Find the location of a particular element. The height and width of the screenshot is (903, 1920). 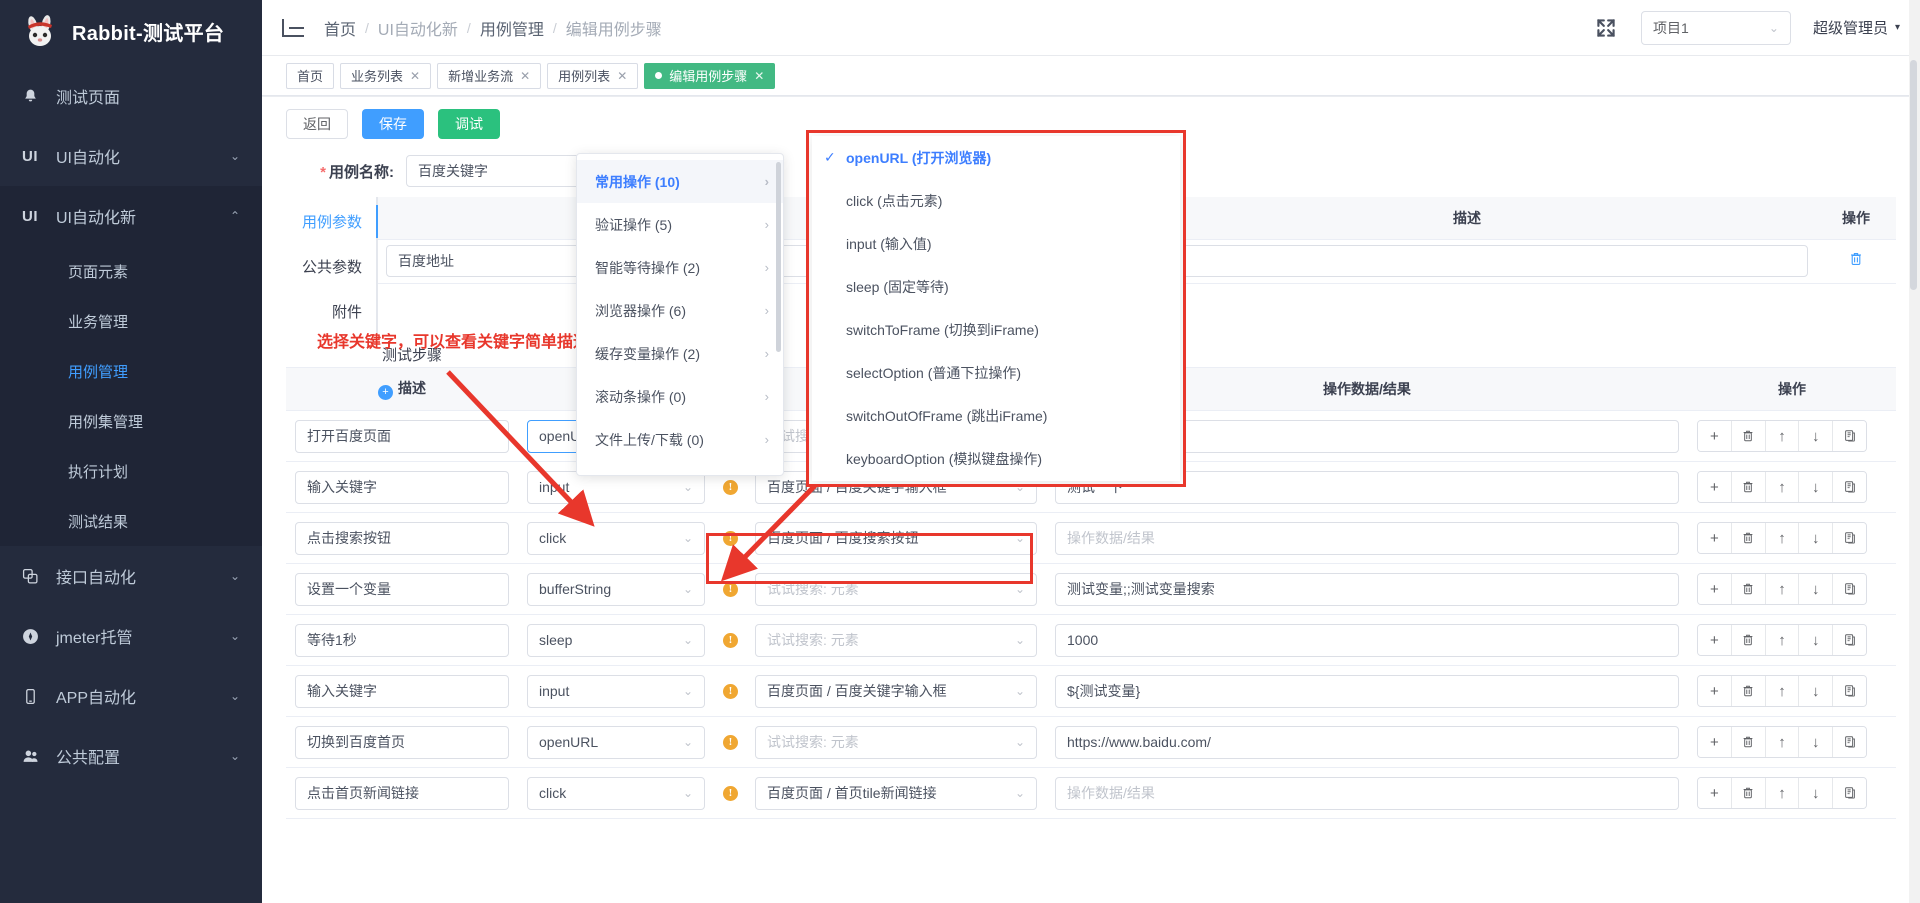

step-desc-input: 打开百度页面 is located at coordinates (402, 436).